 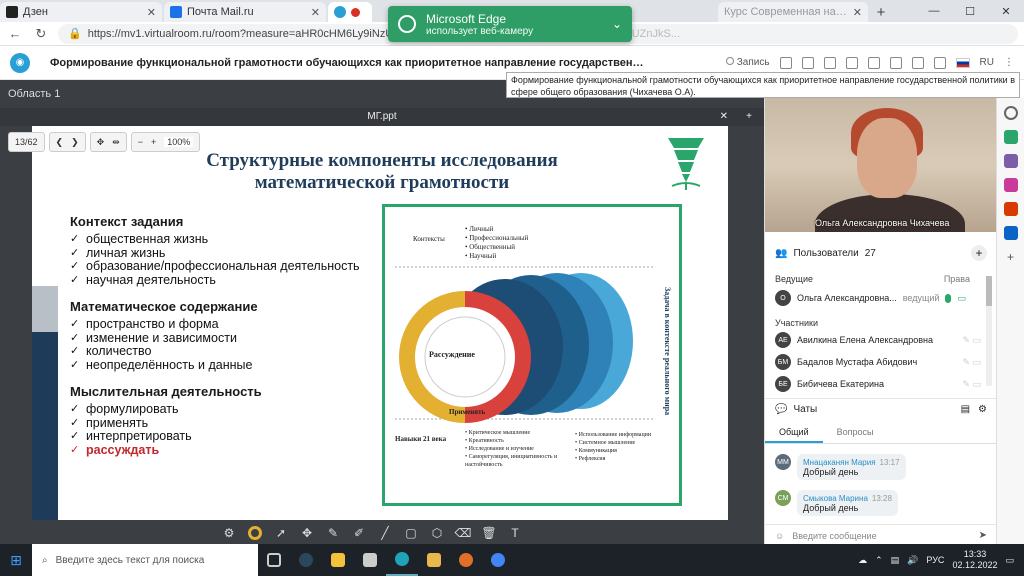 What do you see at coordinates (983, 535) in the screenshot?
I see `send-icon: ➤` at bounding box center [983, 535].